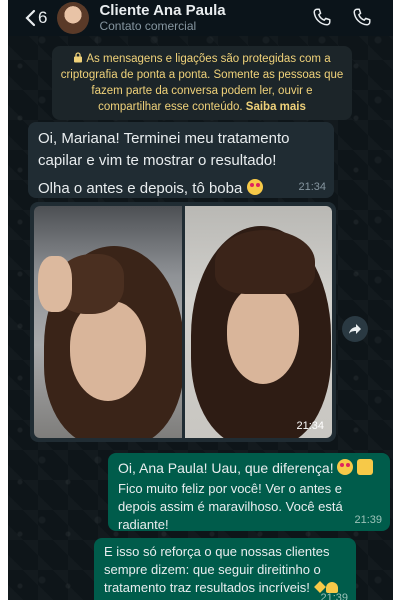 This screenshot has width=400, height=600. I want to click on contact-subtitle: Contato comercial, so click(148, 25).